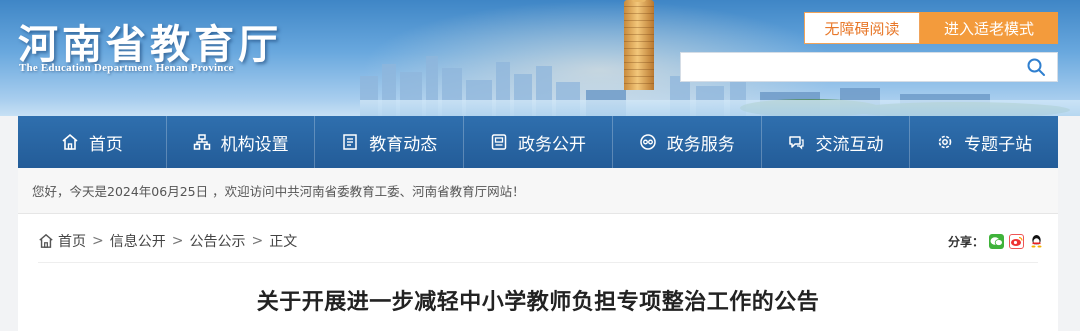 The width and height of the screenshot is (1080, 331). Describe the element at coordinates (1036, 241) in the screenshot. I see `qq-icon` at that location.